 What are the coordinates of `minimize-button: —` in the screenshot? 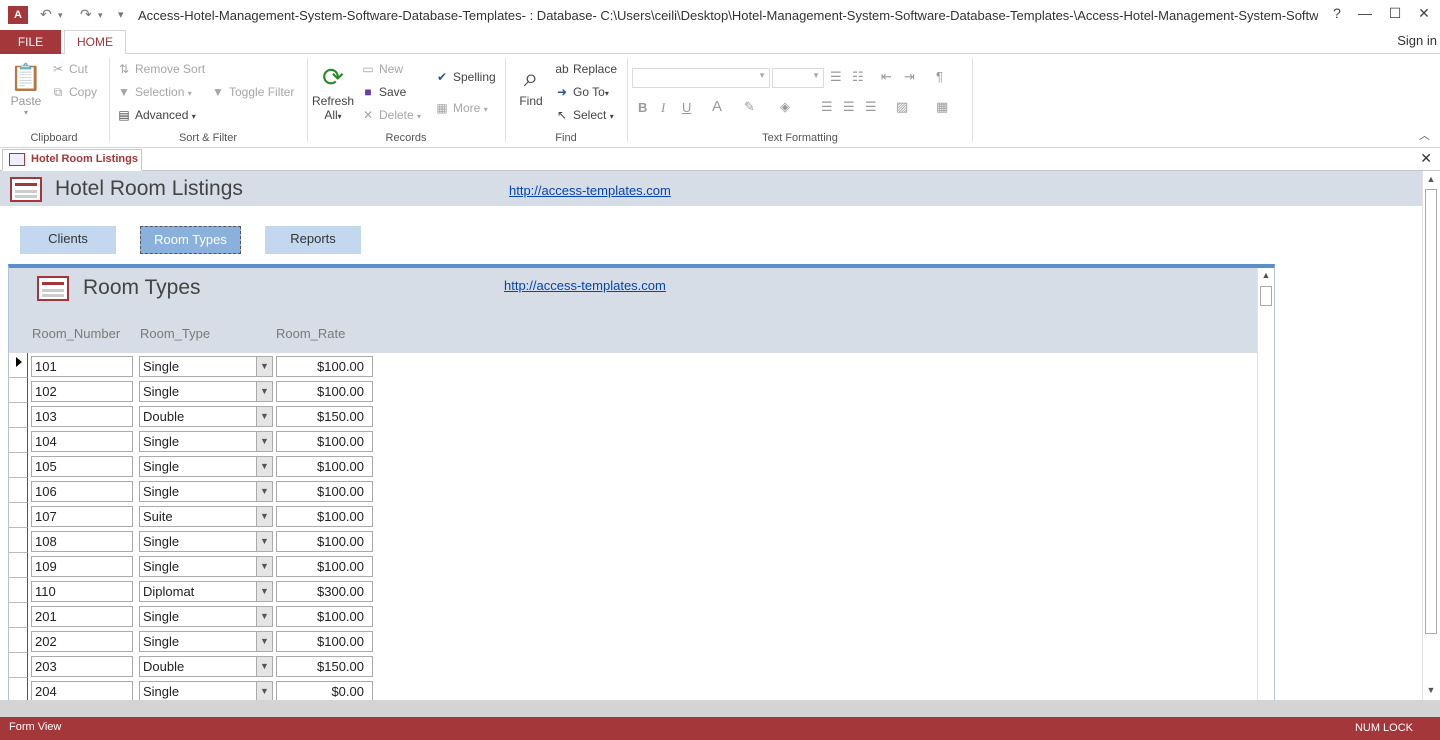 It's located at (1365, 13).